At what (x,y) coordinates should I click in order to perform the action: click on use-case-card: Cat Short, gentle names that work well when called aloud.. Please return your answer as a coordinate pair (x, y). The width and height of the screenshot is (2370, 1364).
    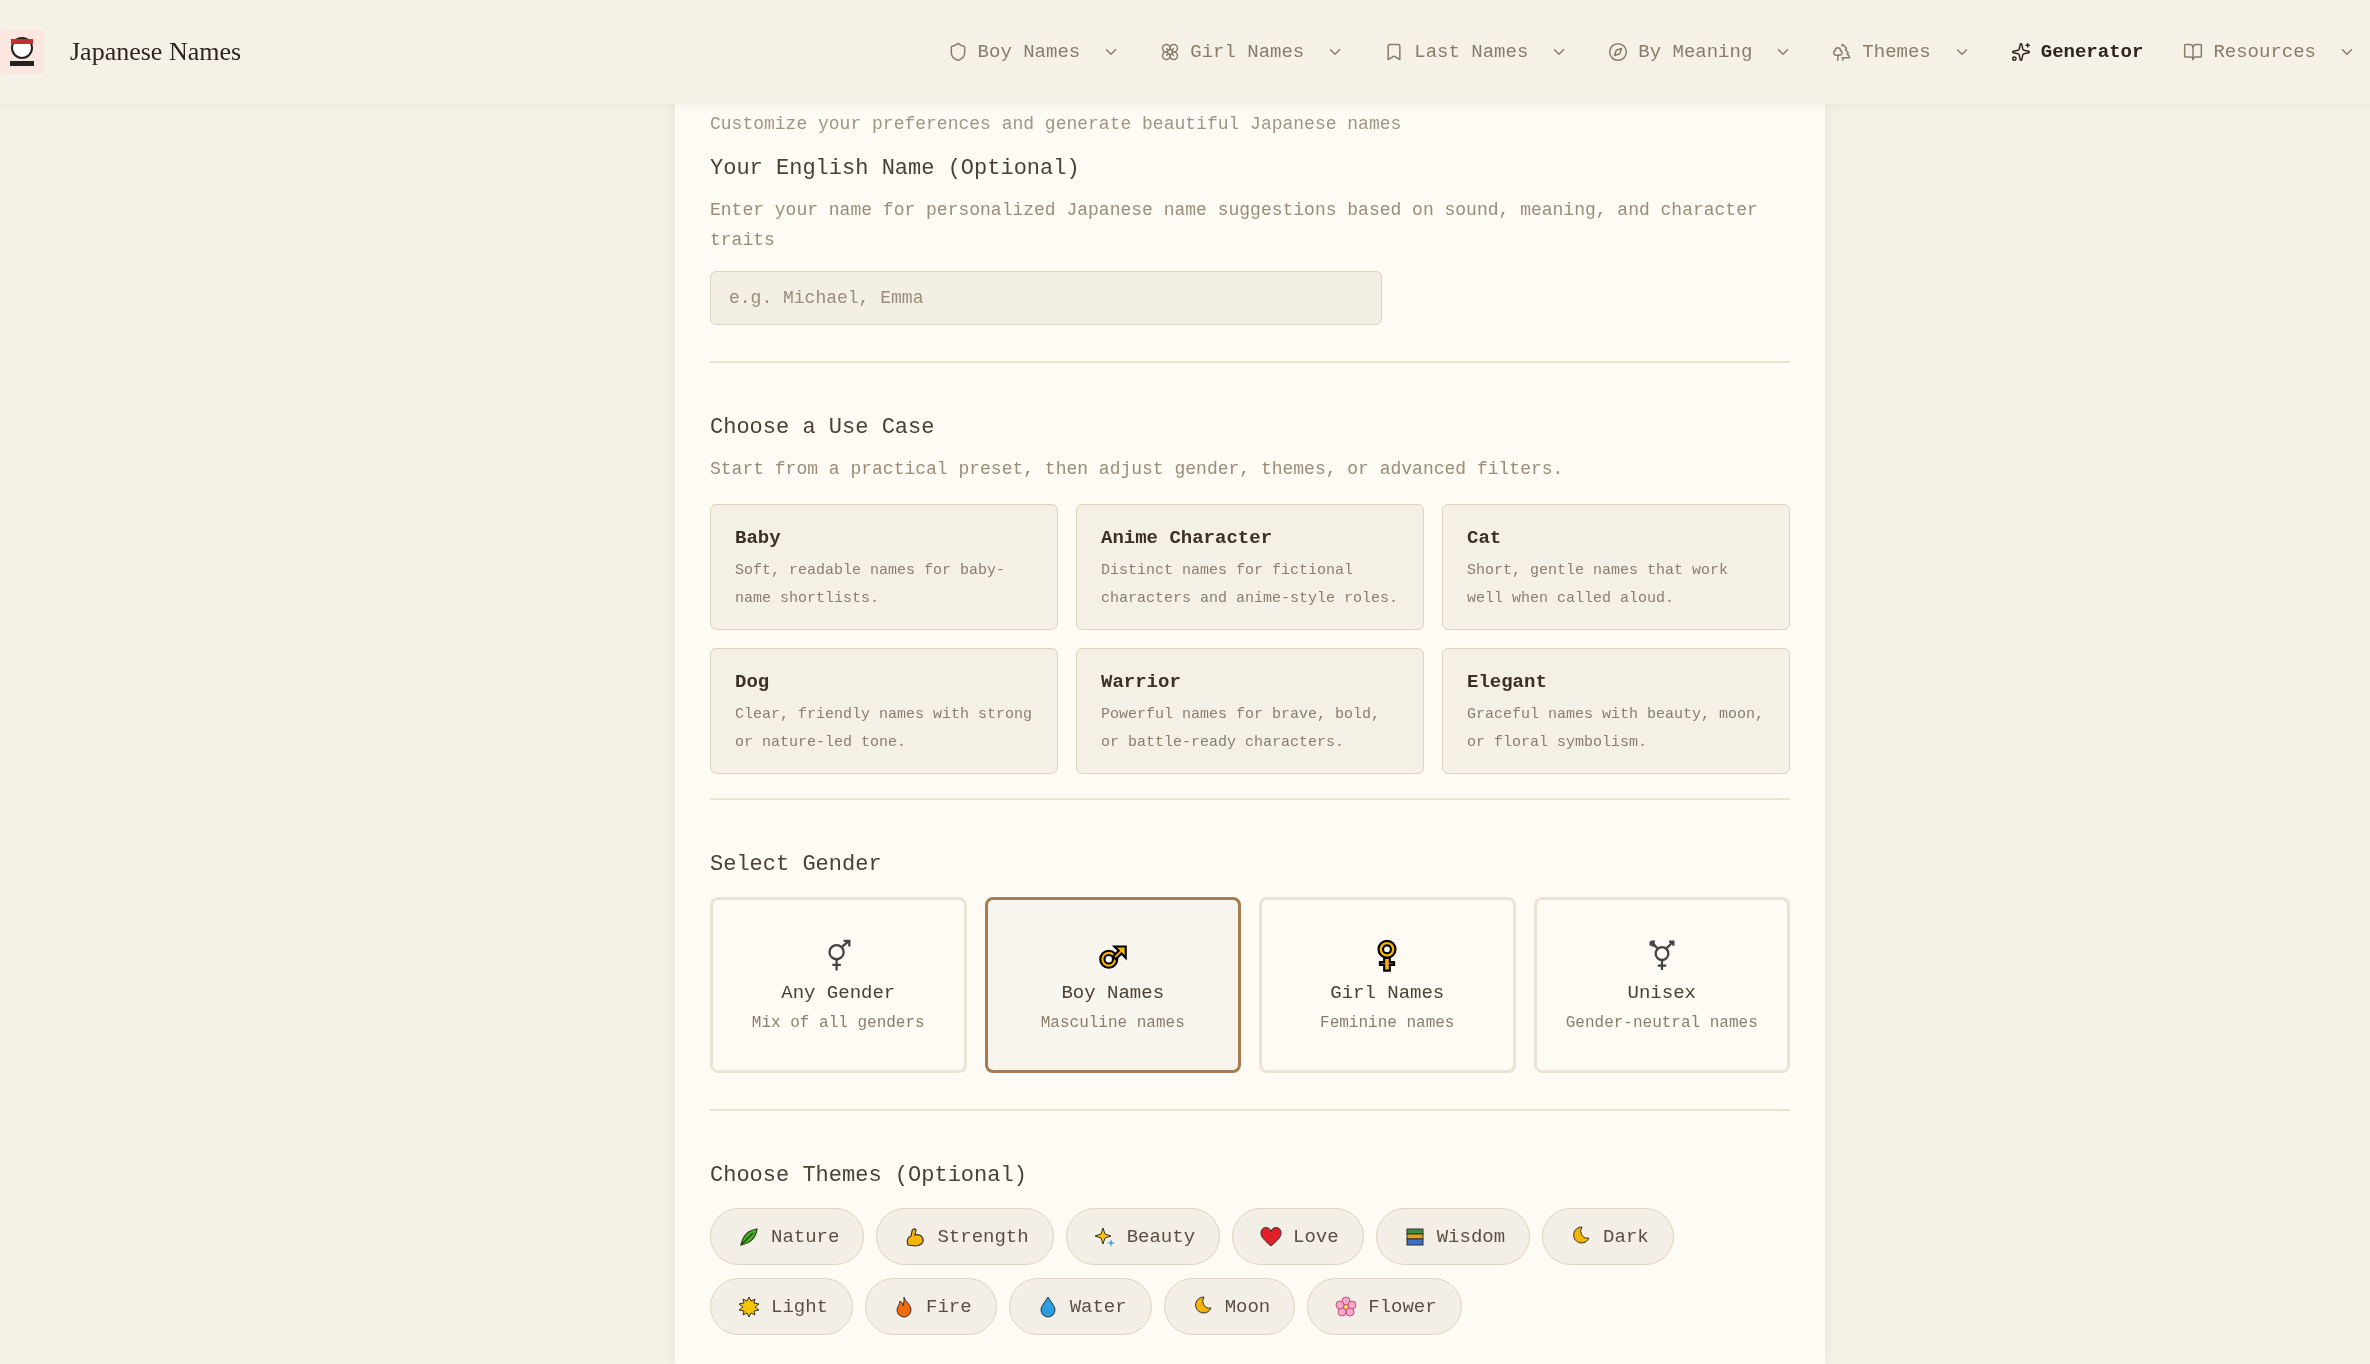
    Looking at the image, I should click on (1616, 567).